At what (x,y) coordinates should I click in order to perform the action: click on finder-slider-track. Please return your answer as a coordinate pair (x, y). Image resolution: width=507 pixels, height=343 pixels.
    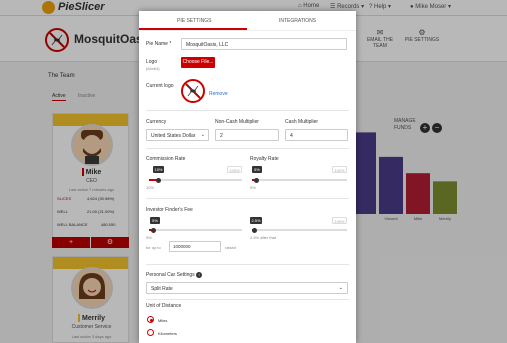
    Looking at the image, I should click on (195, 230).